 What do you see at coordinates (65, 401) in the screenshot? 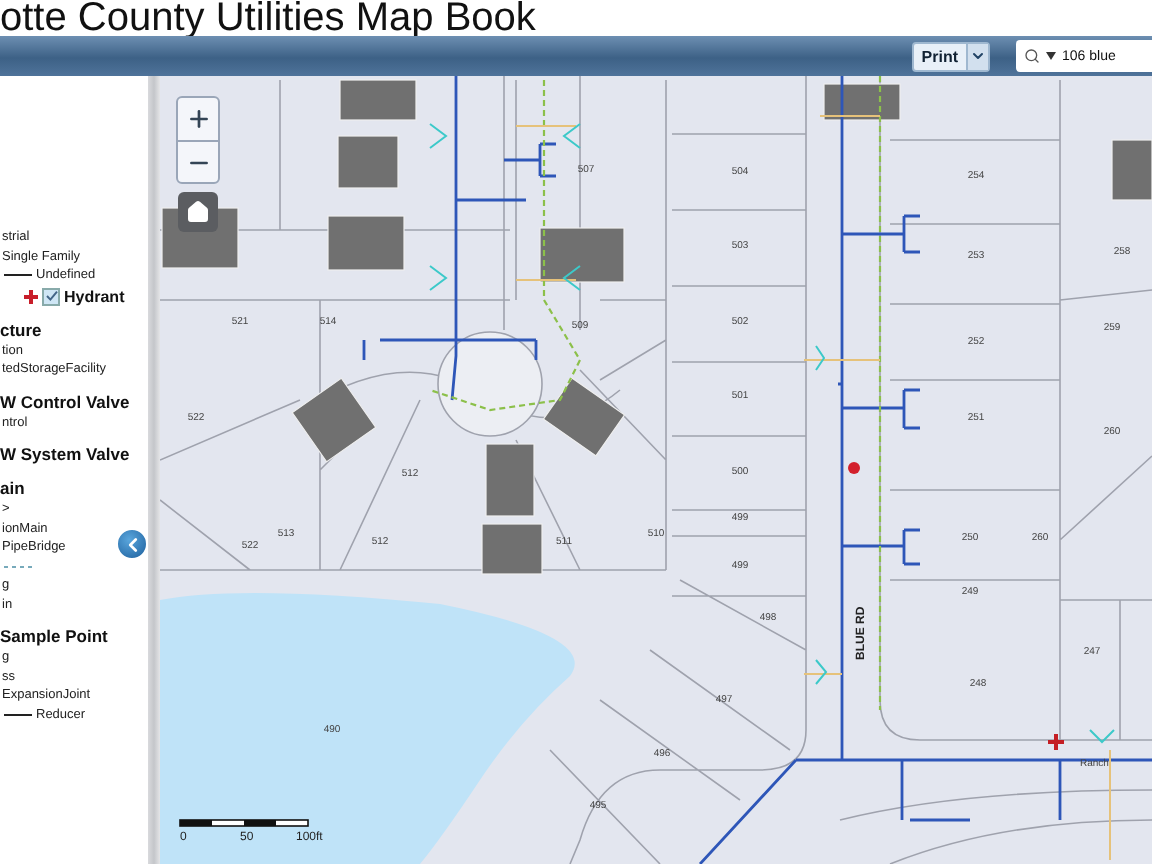
I see `legend-heading: W Control Valve` at bounding box center [65, 401].